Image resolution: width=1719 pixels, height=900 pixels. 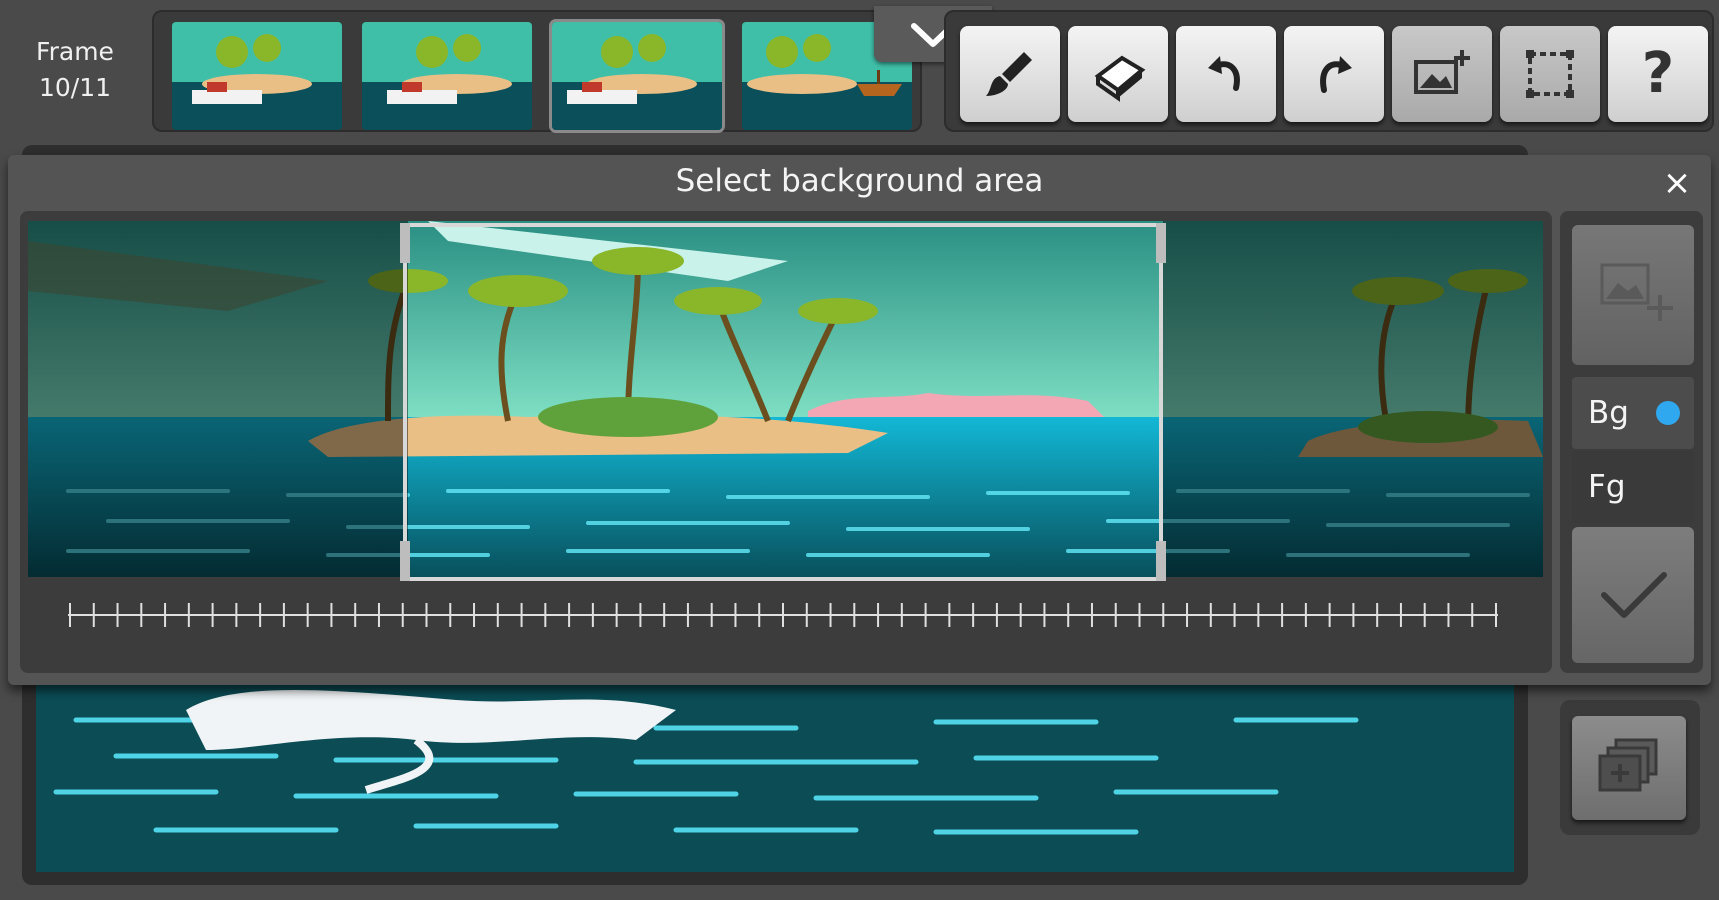 I want to click on redo-button, so click(x=1334, y=74).